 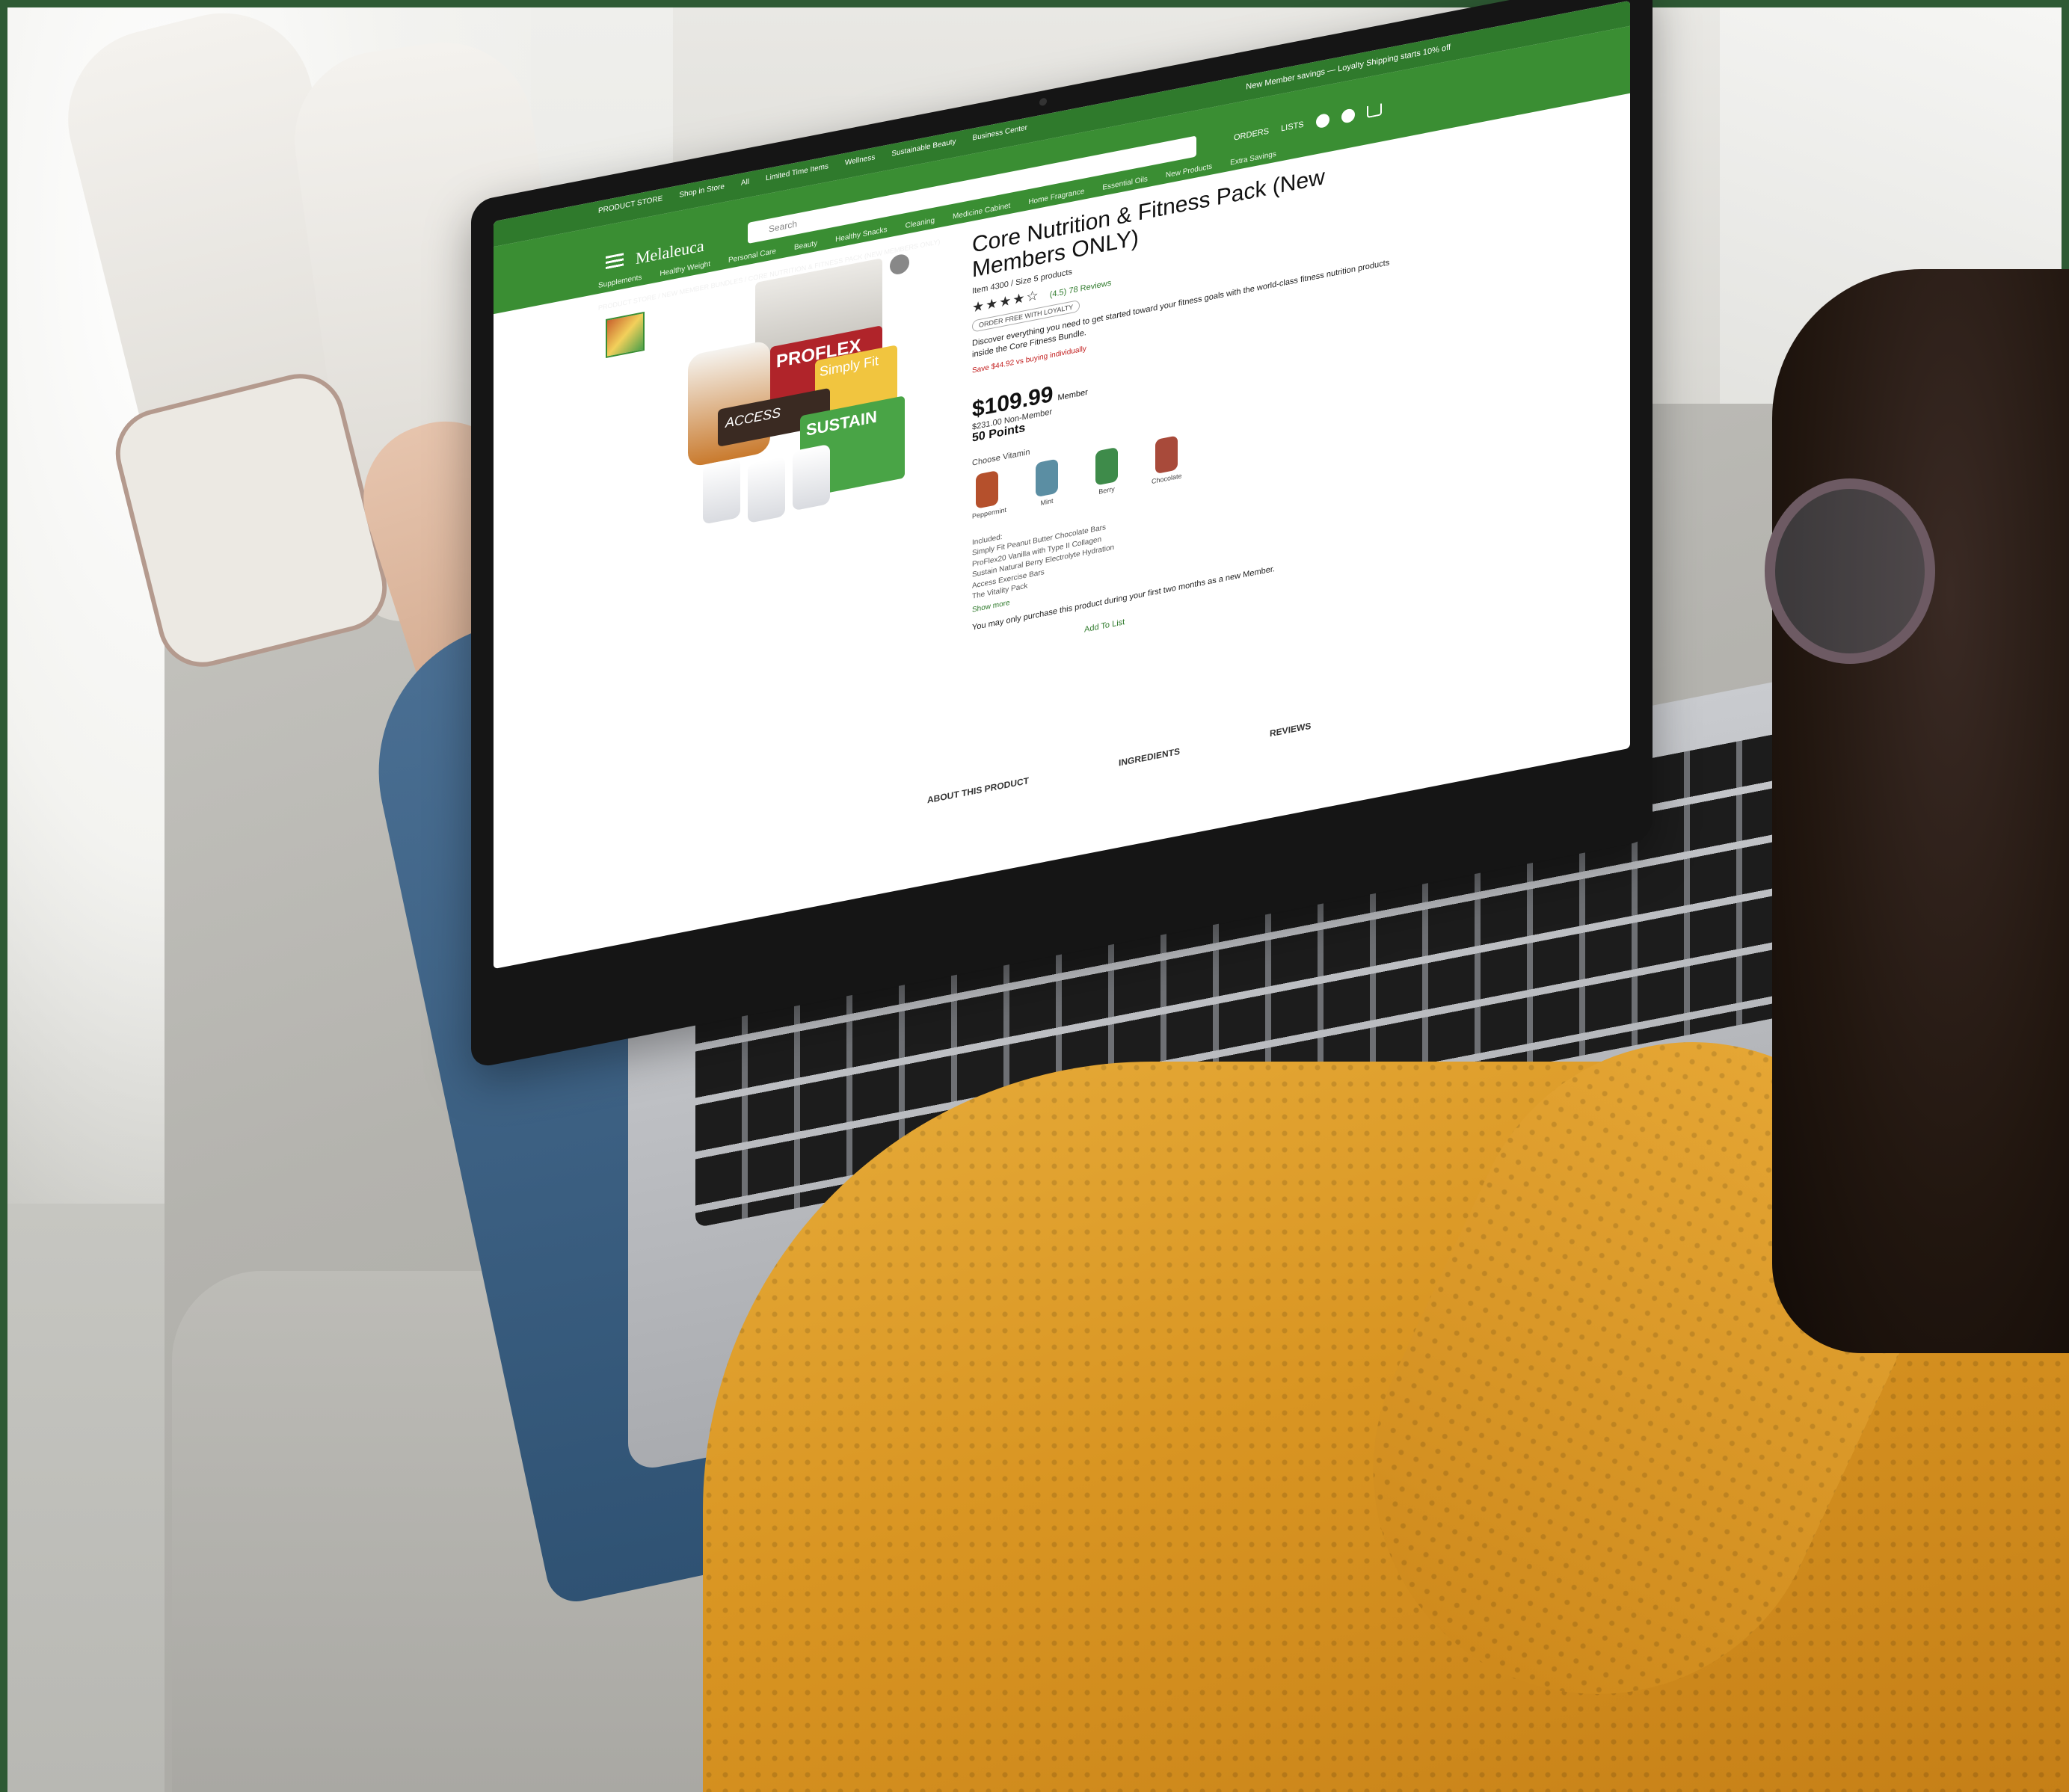 I want to click on hamburger-menu-icon, so click(x=615, y=262).